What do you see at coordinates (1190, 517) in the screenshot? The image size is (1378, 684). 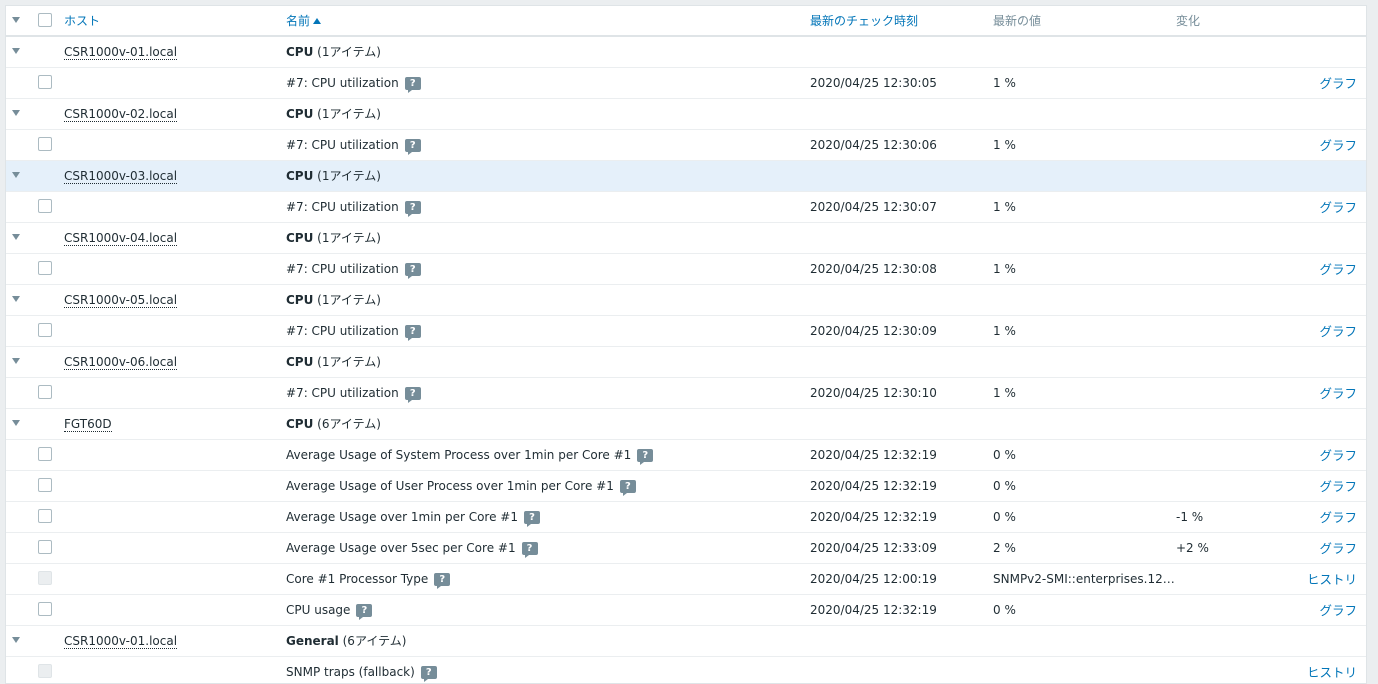 I see `change-value: -1 %` at bounding box center [1190, 517].